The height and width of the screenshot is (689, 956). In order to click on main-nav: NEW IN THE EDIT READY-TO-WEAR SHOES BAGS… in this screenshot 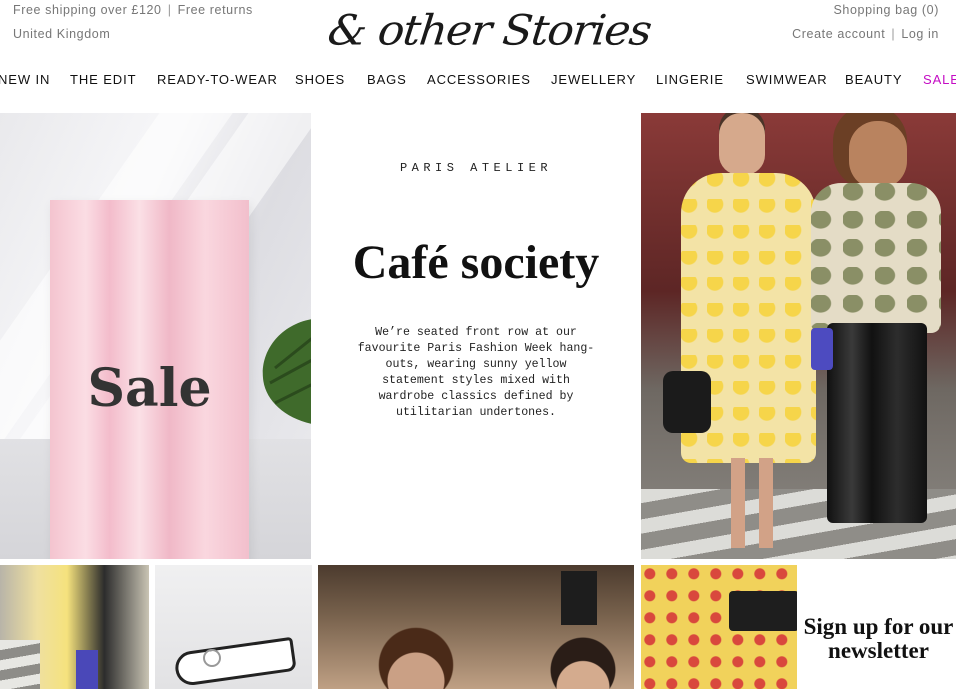, I will do `click(478, 80)`.